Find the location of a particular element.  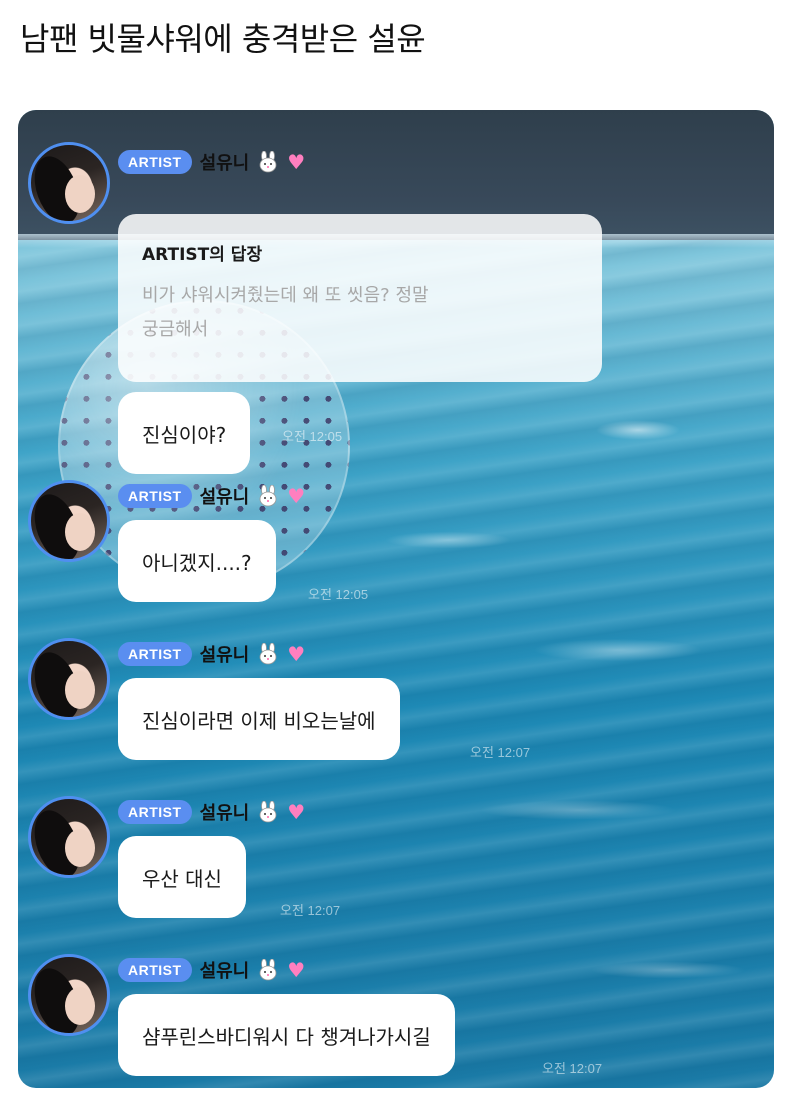

message-bubble: 아니겠지....? is located at coordinates (197, 561).